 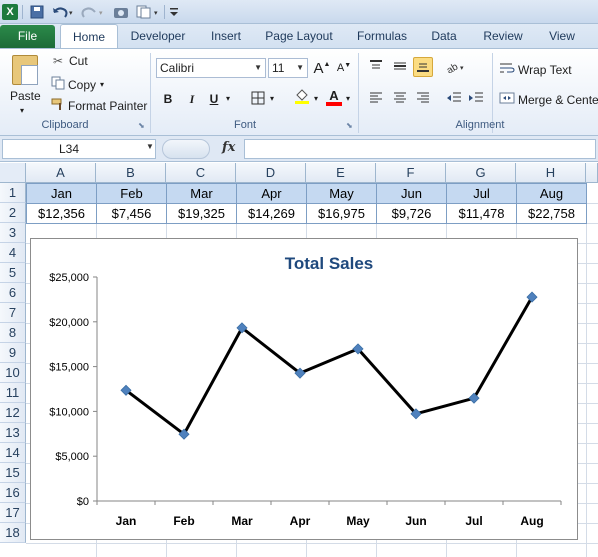 What do you see at coordinates (349, 125) in the screenshot?
I see `font-launcher-icon: ⬊` at bounding box center [349, 125].